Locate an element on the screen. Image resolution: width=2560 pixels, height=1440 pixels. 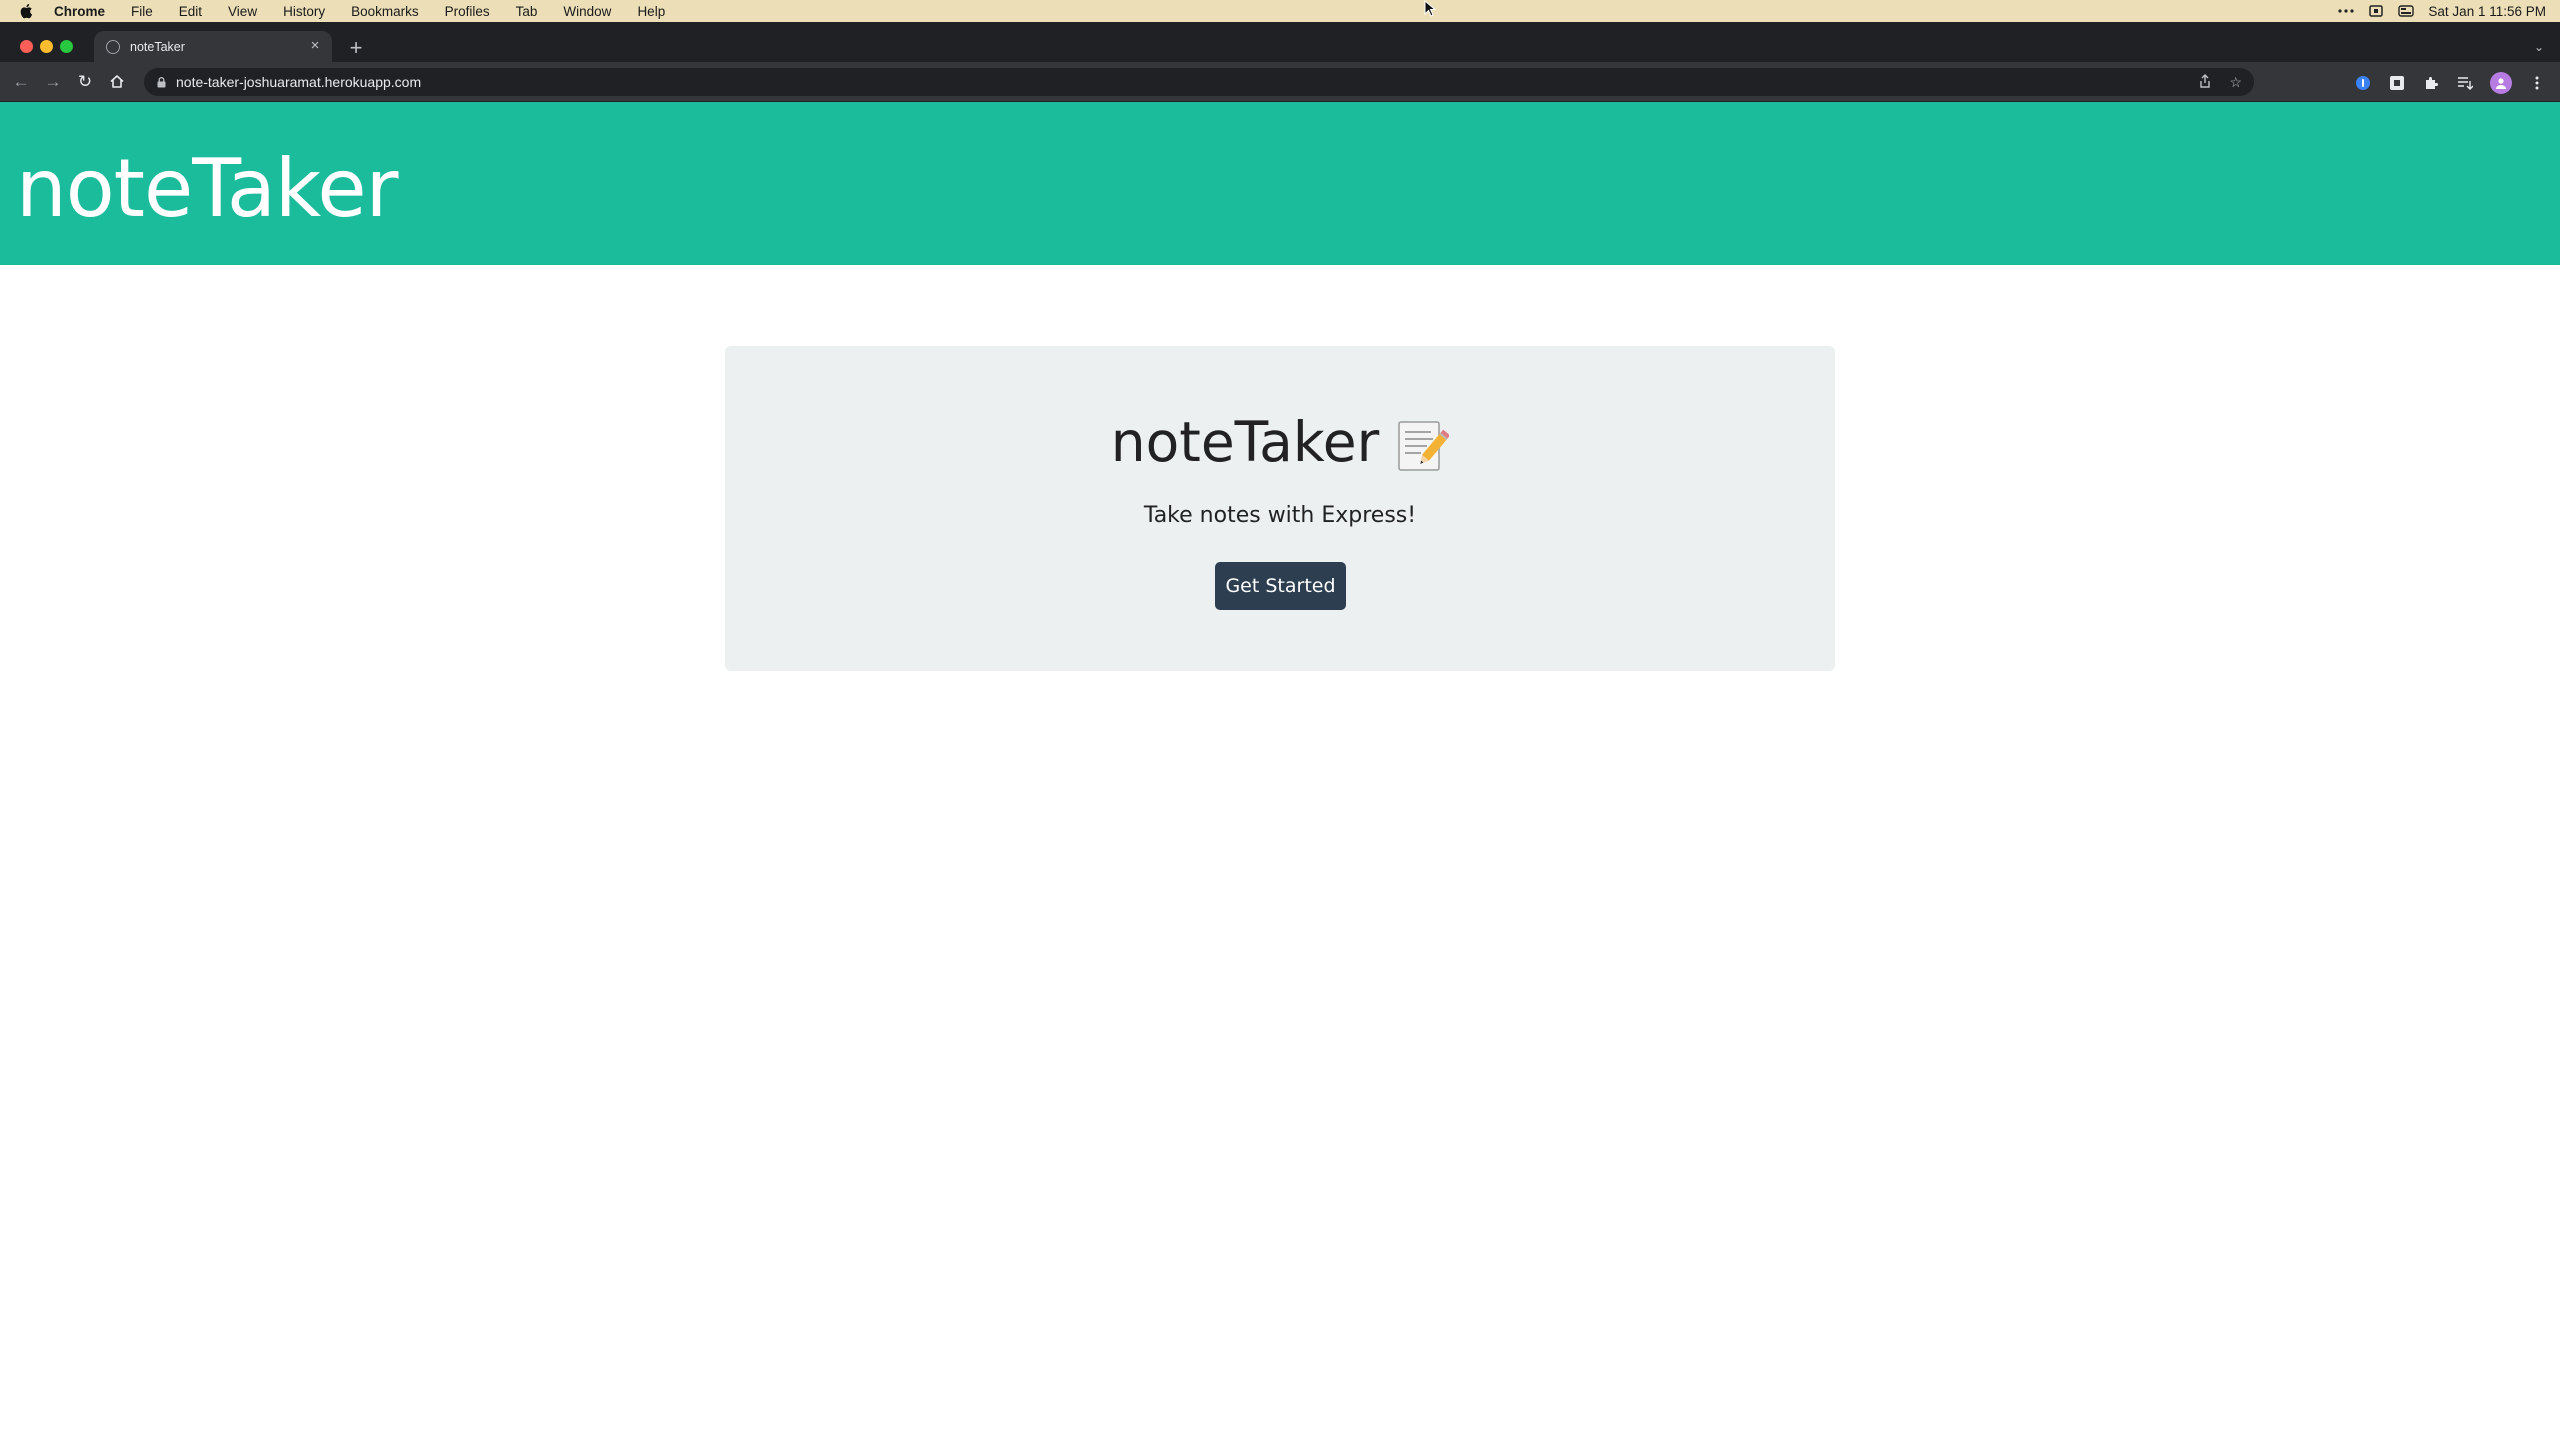
window-controls is located at coordinates (40, 47).